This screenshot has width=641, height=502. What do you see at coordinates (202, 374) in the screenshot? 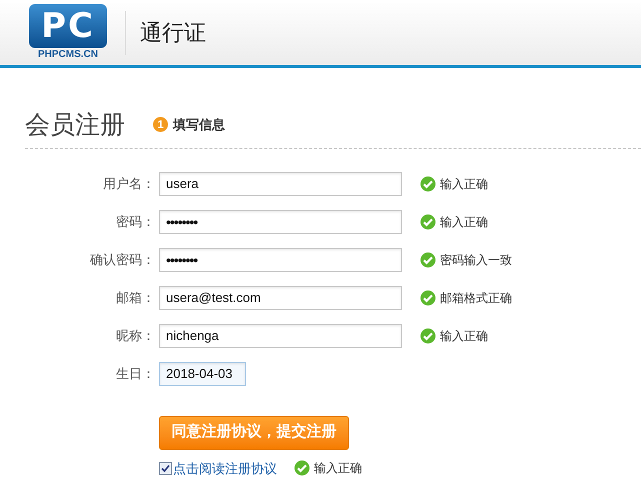
I see `date-field: 2018-04-03` at bounding box center [202, 374].